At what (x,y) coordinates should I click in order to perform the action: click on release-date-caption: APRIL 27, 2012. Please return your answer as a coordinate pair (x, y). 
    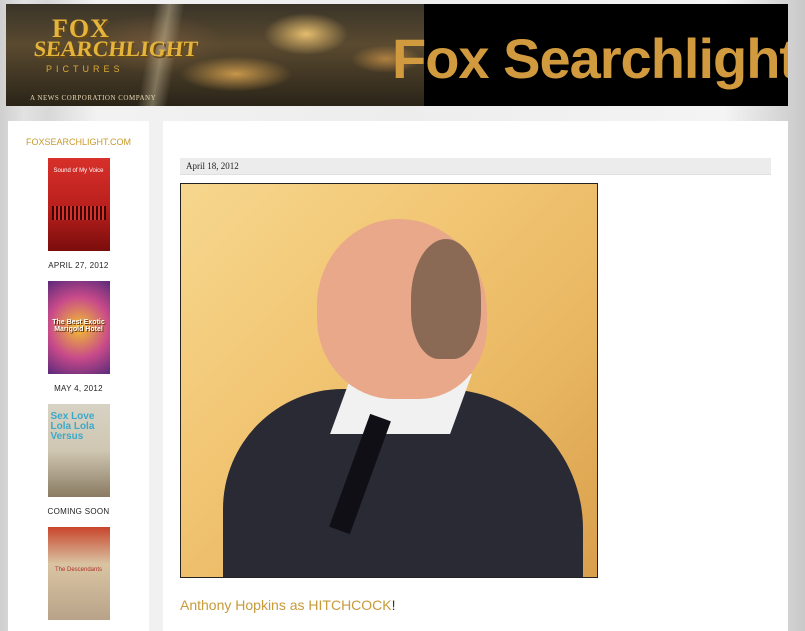
    Looking at the image, I should click on (78, 265).